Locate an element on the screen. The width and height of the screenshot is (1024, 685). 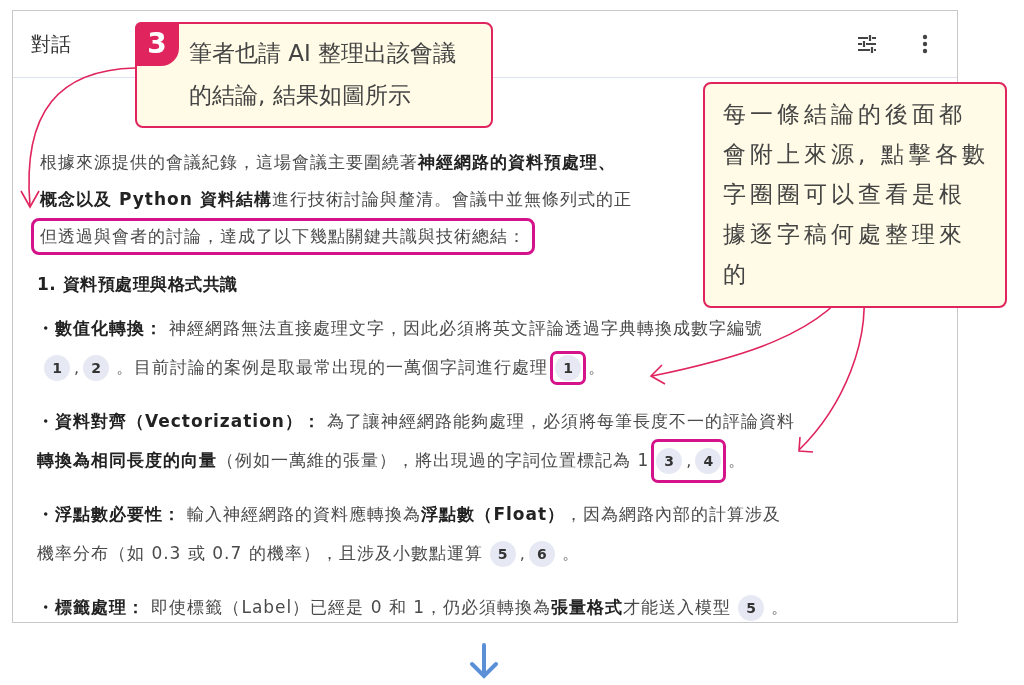
bullet-text: 為了讓神經網路能夠處理，必須將每筆長度不一的評論資料 is located at coordinates (561, 421).